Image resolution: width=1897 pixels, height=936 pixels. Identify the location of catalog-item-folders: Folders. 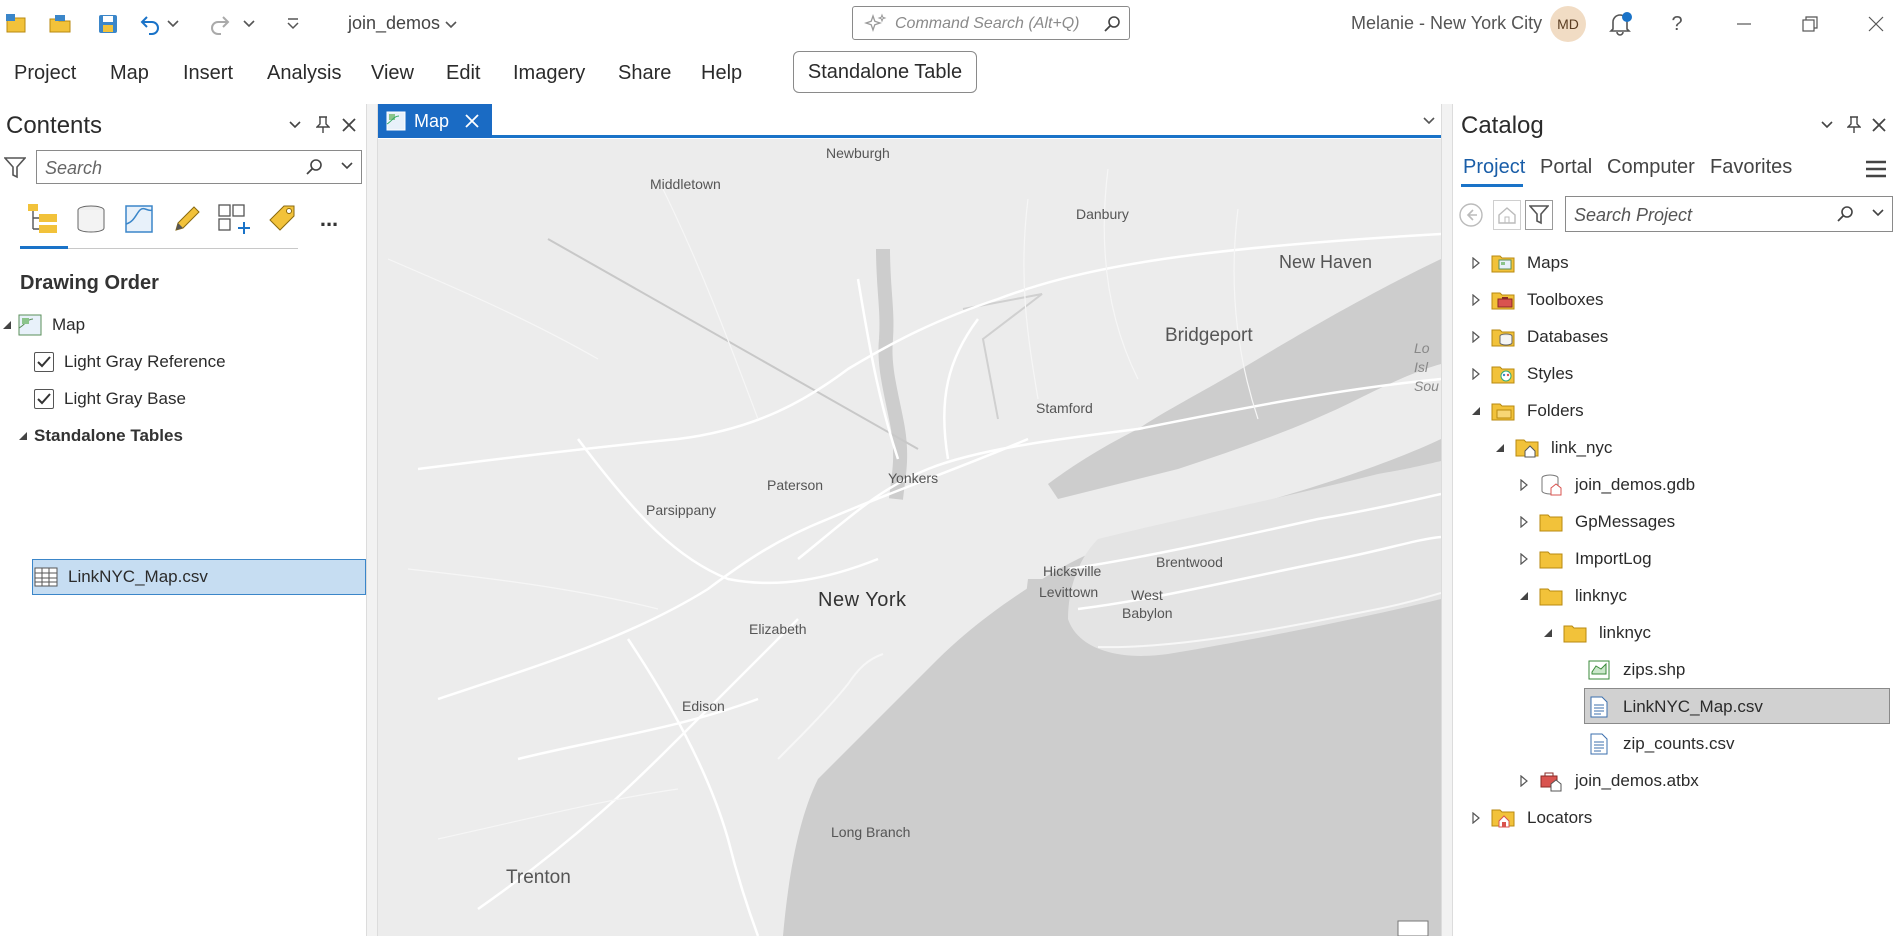
(1526, 411).